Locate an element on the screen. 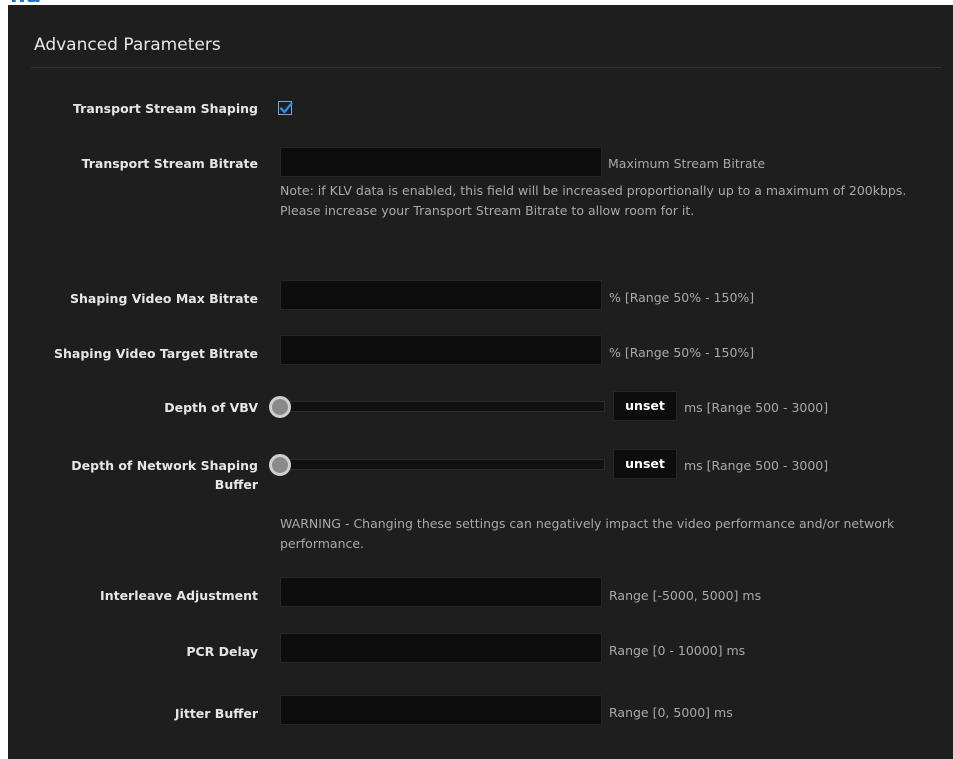  net-buffer-label-line2: Buffer is located at coordinates (236, 484).